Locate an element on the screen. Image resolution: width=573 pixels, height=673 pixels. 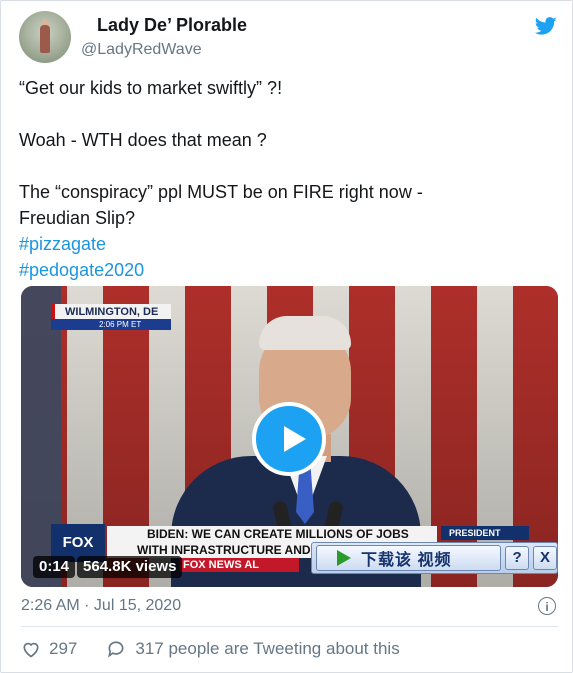
video-location-tag: WILMINGTON, DE 2:06 PM ET is located at coordinates (111, 317).